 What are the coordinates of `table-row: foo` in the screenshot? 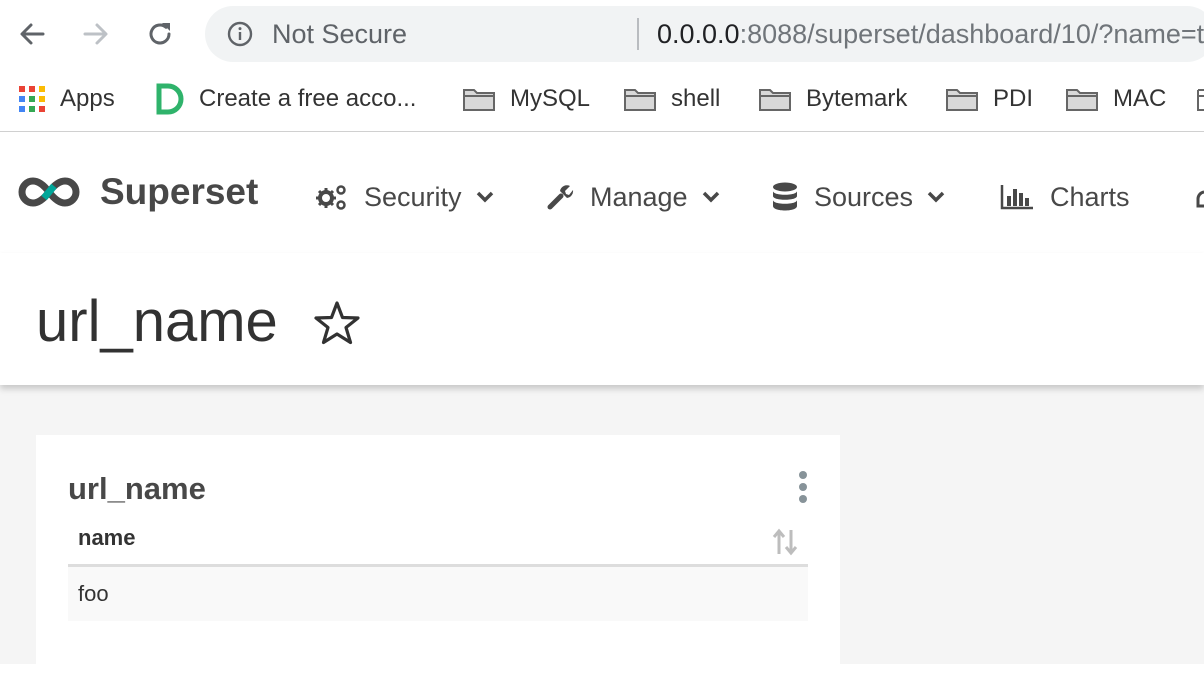 It's located at (438, 594).